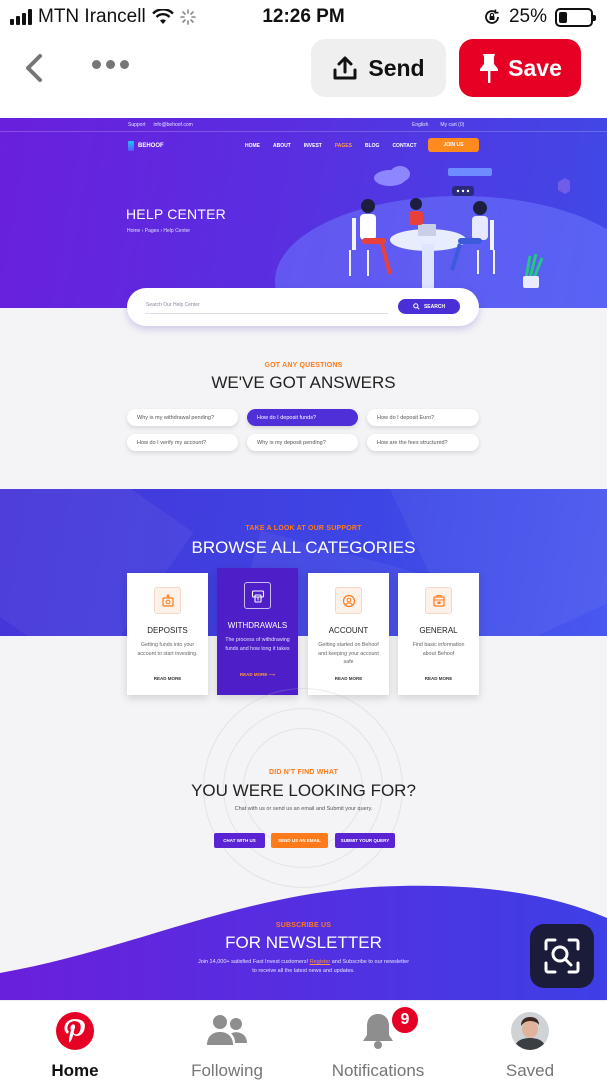 The width and height of the screenshot is (607, 1080). What do you see at coordinates (167, 600) in the screenshot?
I see `deposit-icon` at bounding box center [167, 600].